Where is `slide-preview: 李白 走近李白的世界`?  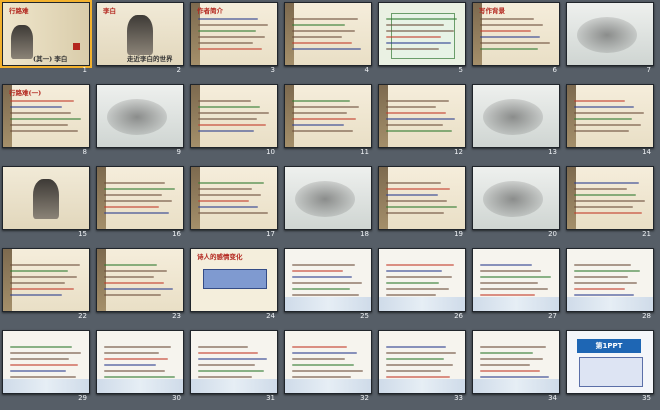
slide-preview: 李白 走近李白的世界 is located at coordinates (140, 34).